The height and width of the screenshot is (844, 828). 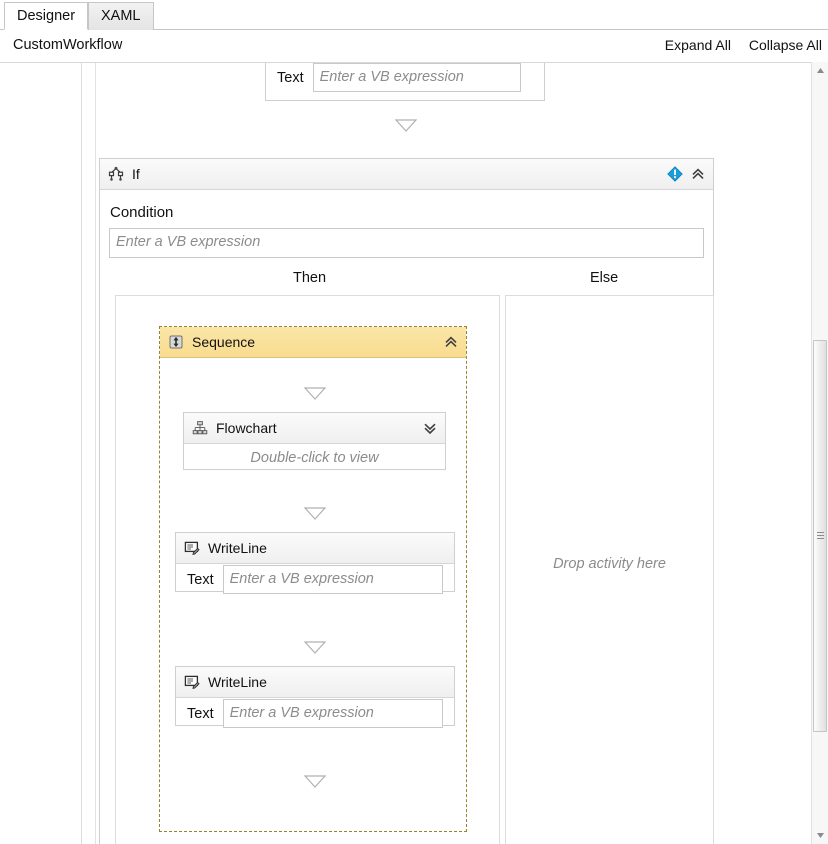 I want to click on canvas-divider, so click(x=95, y=453).